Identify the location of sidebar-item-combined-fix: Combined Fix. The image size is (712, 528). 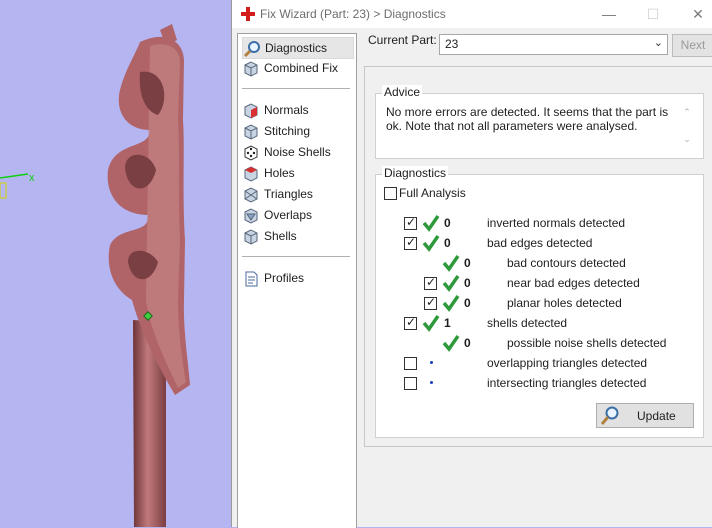
(297, 68).